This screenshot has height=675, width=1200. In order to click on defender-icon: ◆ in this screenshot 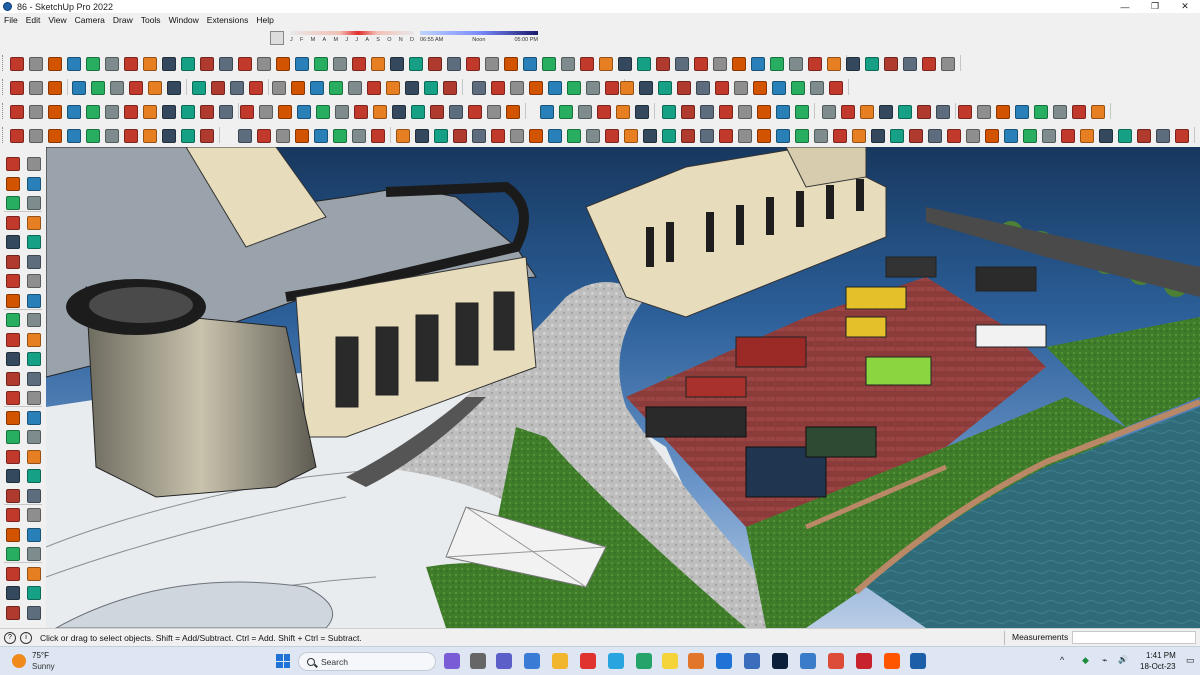, I will do `click(1085, 660)`.